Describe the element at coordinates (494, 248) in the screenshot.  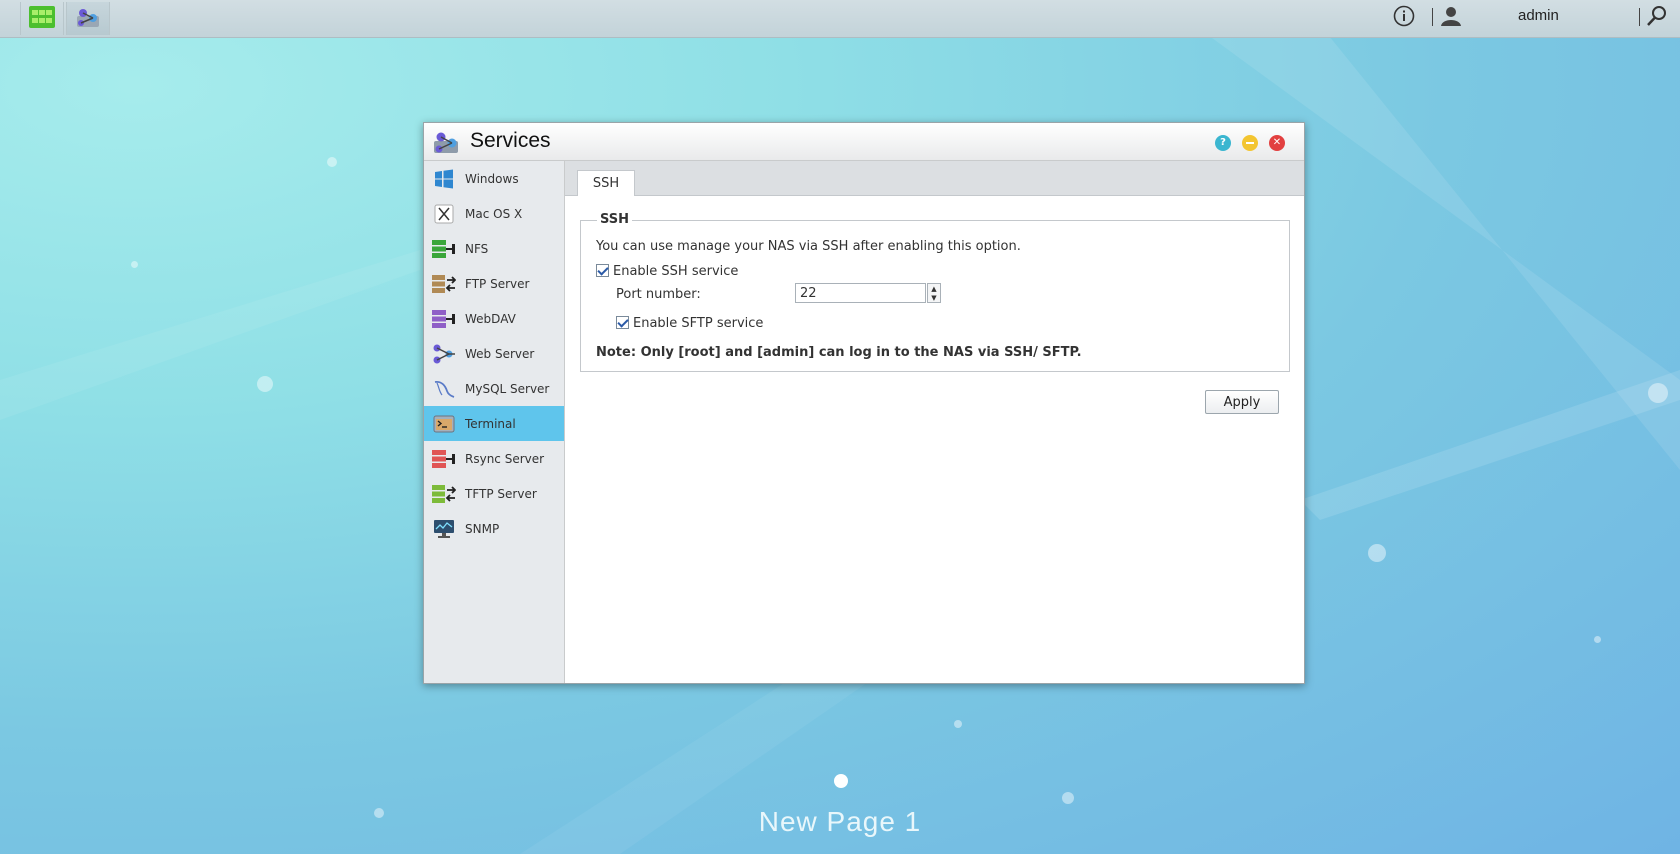
I see `sidebar-item-nfs: NFS` at that location.